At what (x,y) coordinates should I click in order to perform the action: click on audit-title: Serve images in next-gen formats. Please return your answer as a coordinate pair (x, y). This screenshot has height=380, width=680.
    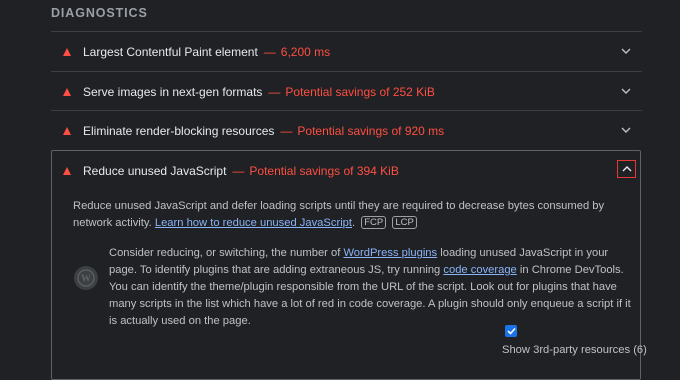
    Looking at the image, I should click on (173, 91).